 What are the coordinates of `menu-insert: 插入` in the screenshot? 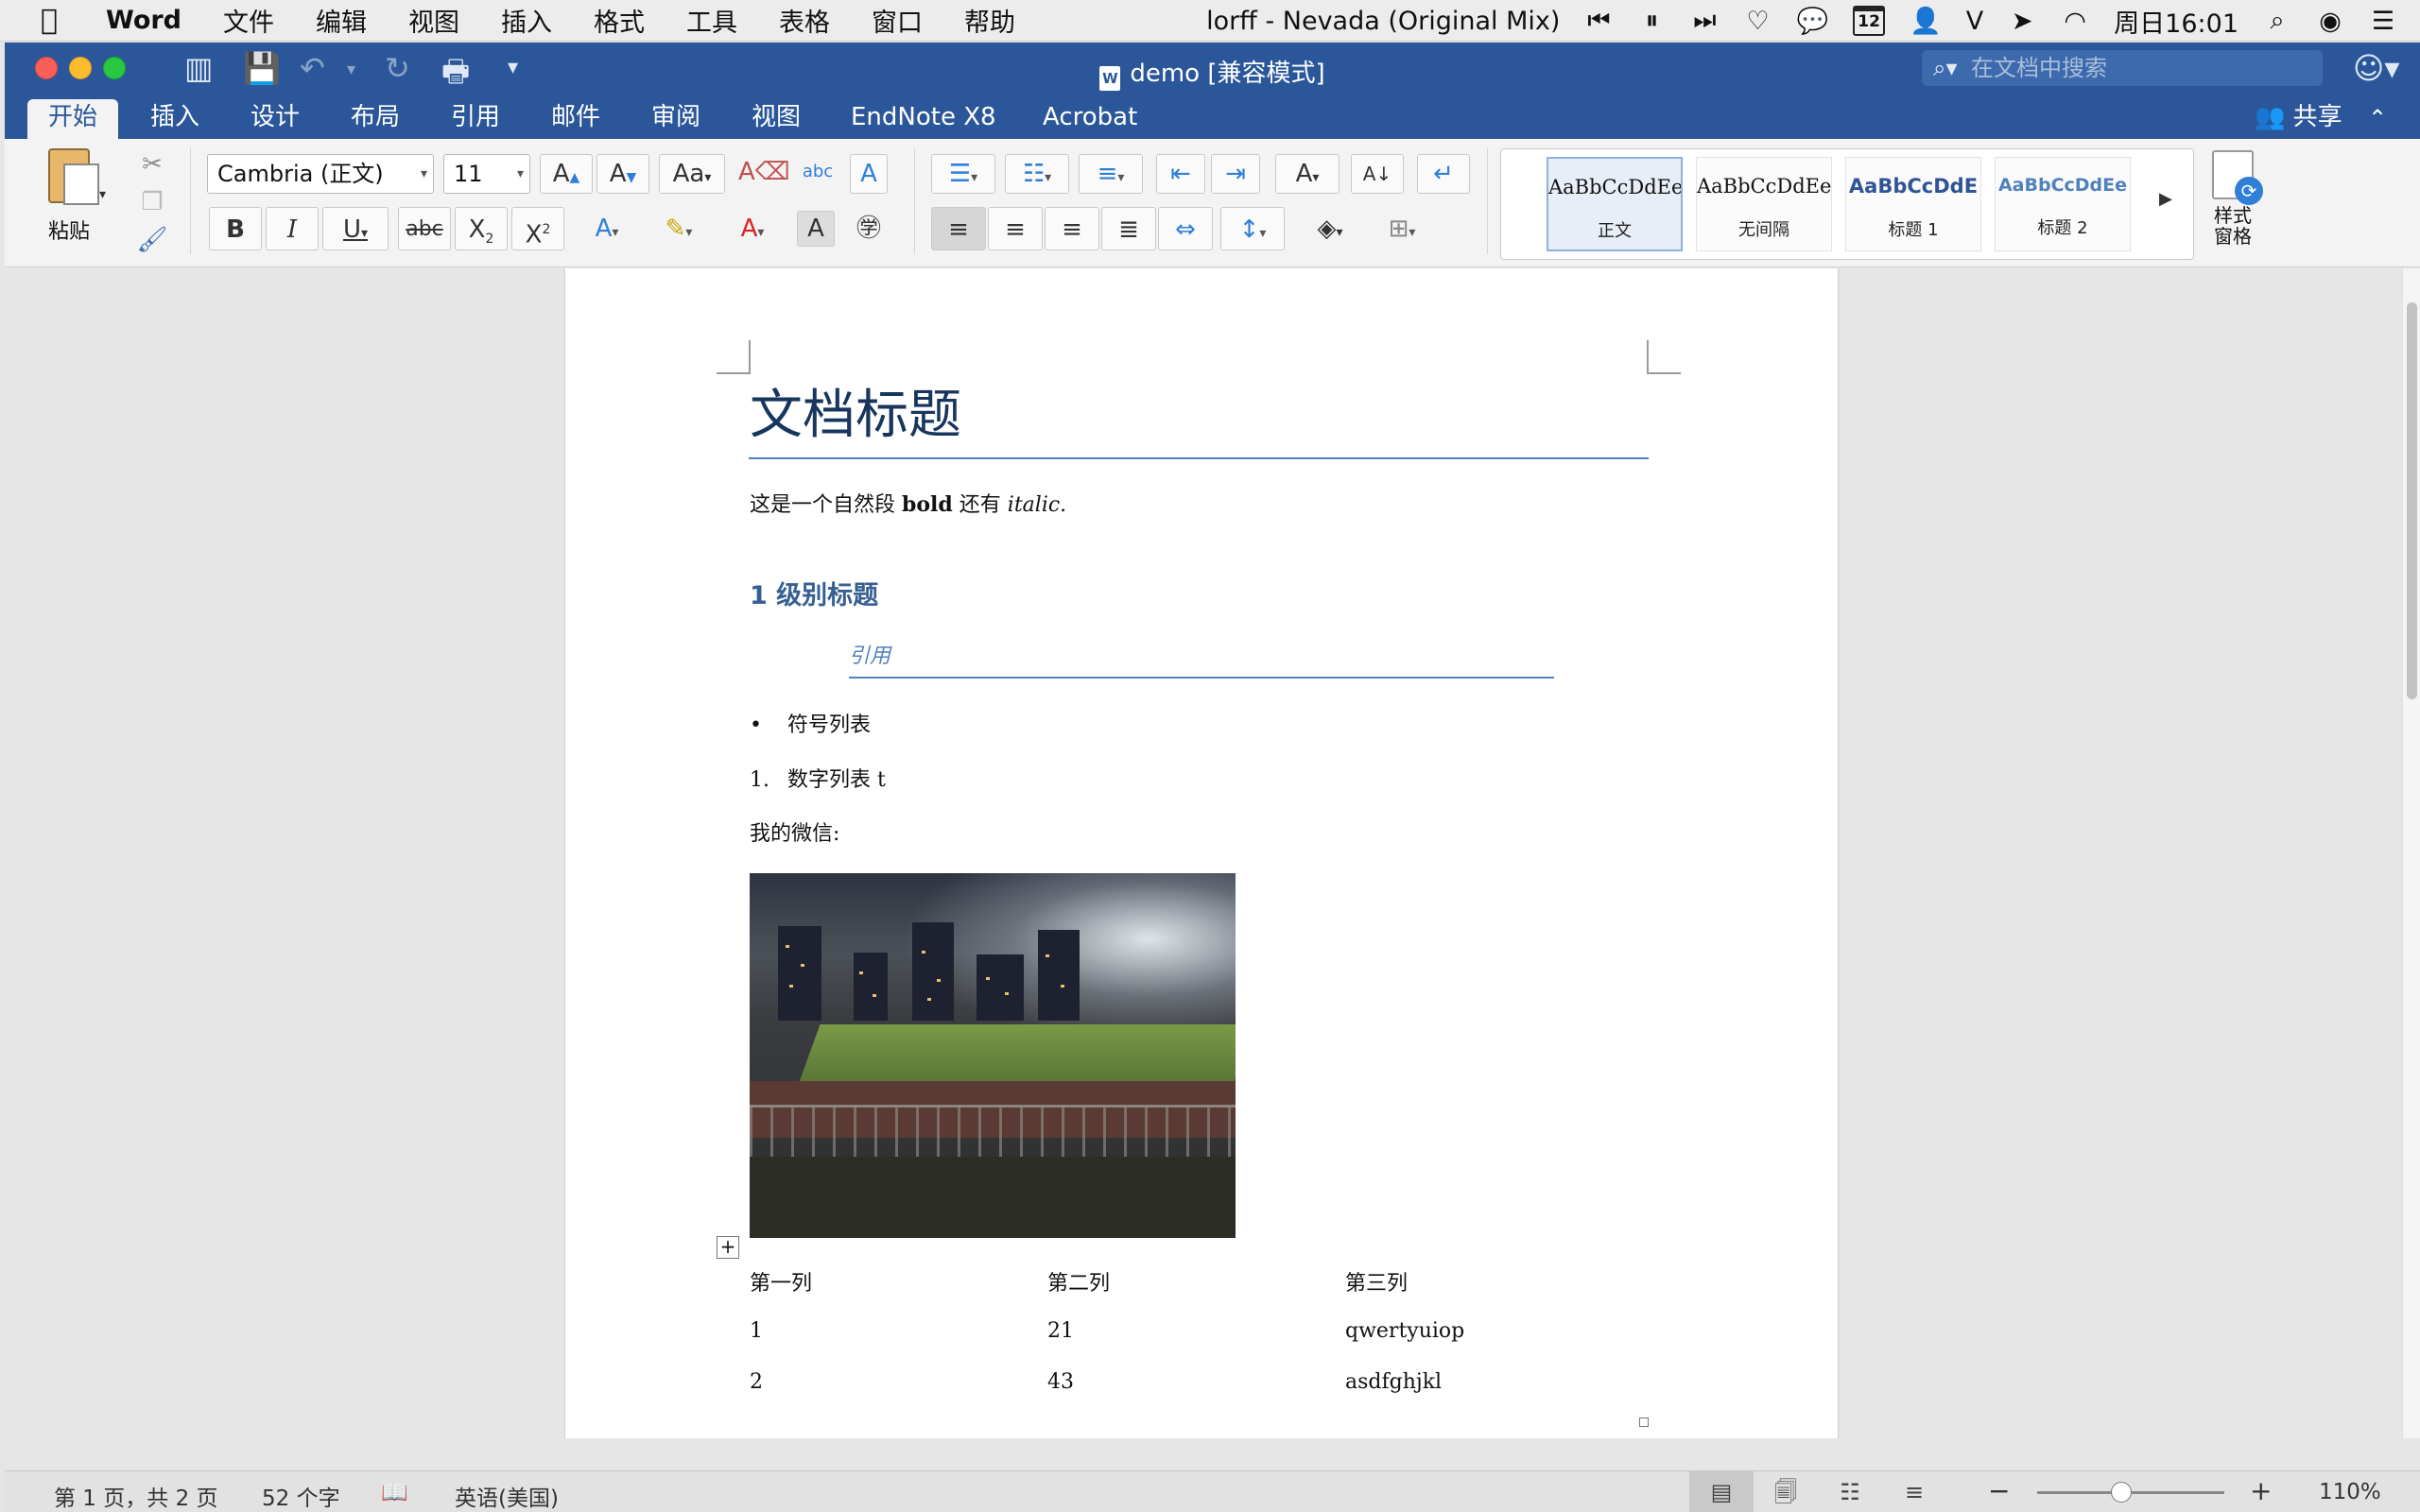 It's located at (526, 20).